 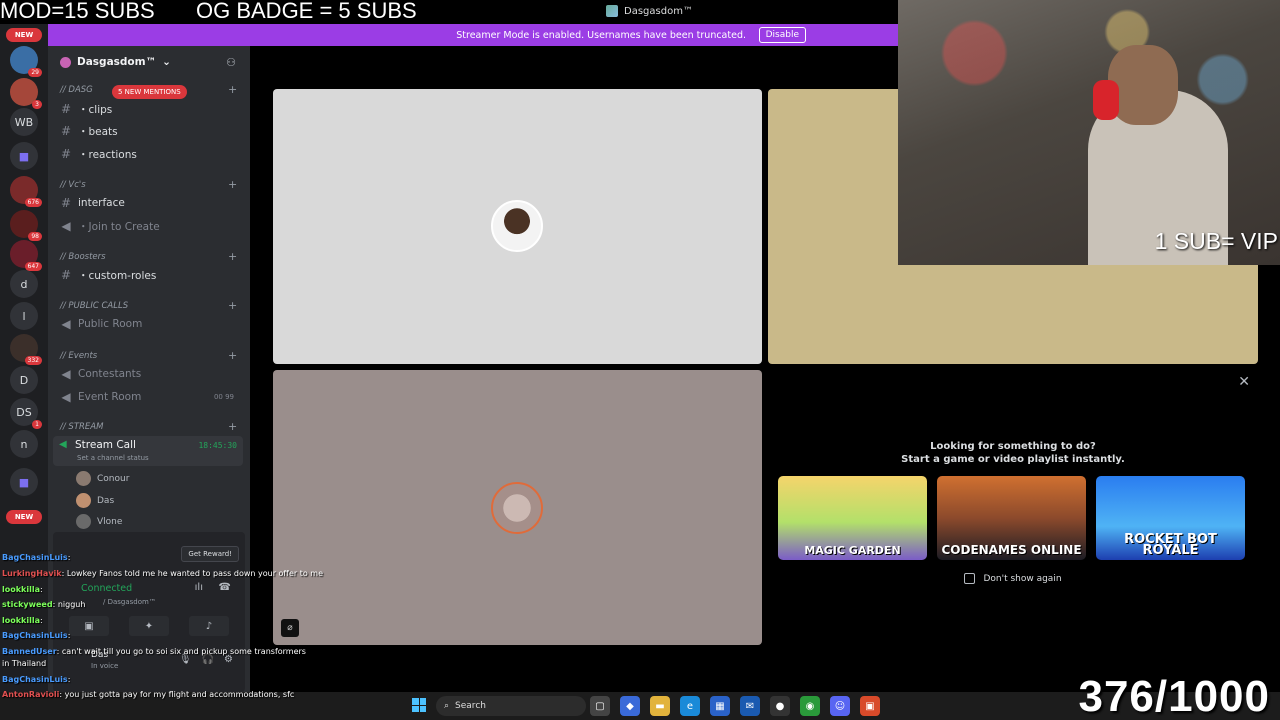 I want to click on edge-icon: e, so click(x=690, y=706).